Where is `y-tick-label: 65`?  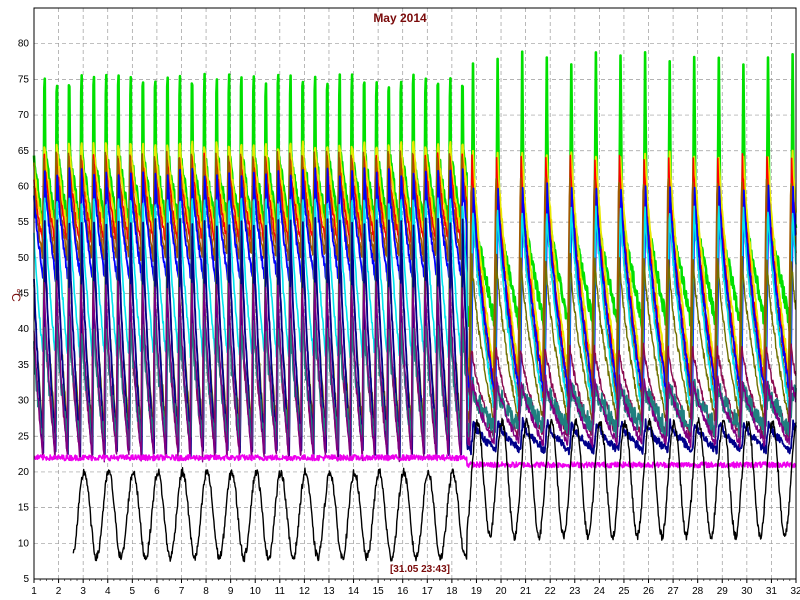
y-tick-label: 65 is located at coordinates (24, 151).